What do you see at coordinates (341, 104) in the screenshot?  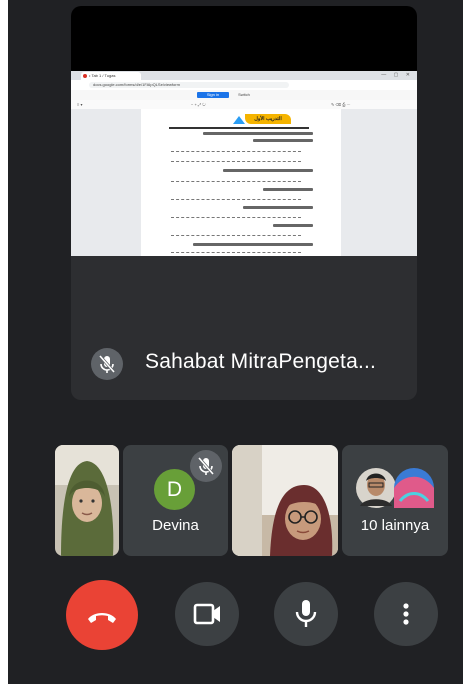 I see `pdf-tools-icons: ✎ ⌫ ⎙ ⋯` at bounding box center [341, 104].